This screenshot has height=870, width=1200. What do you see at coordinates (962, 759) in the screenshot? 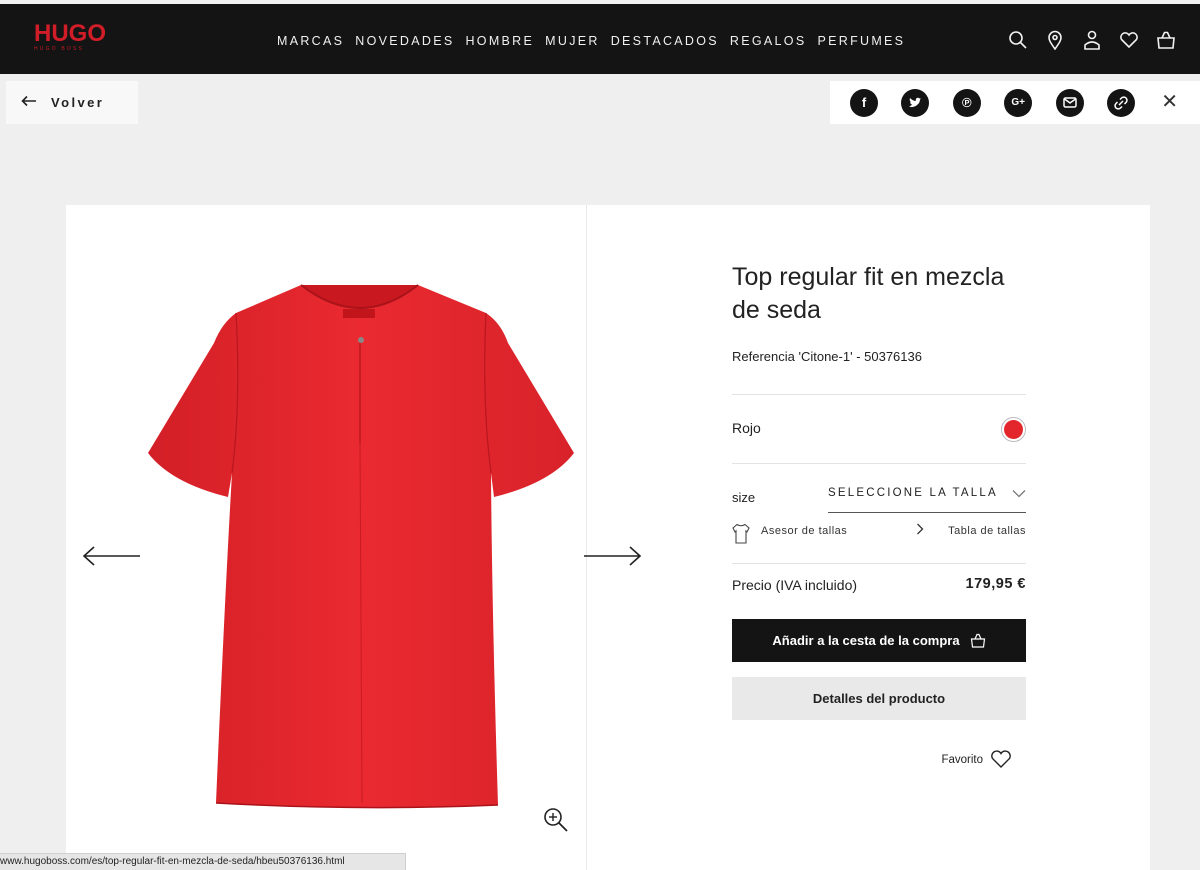
I see `favorite-label: Favorito` at bounding box center [962, 759].